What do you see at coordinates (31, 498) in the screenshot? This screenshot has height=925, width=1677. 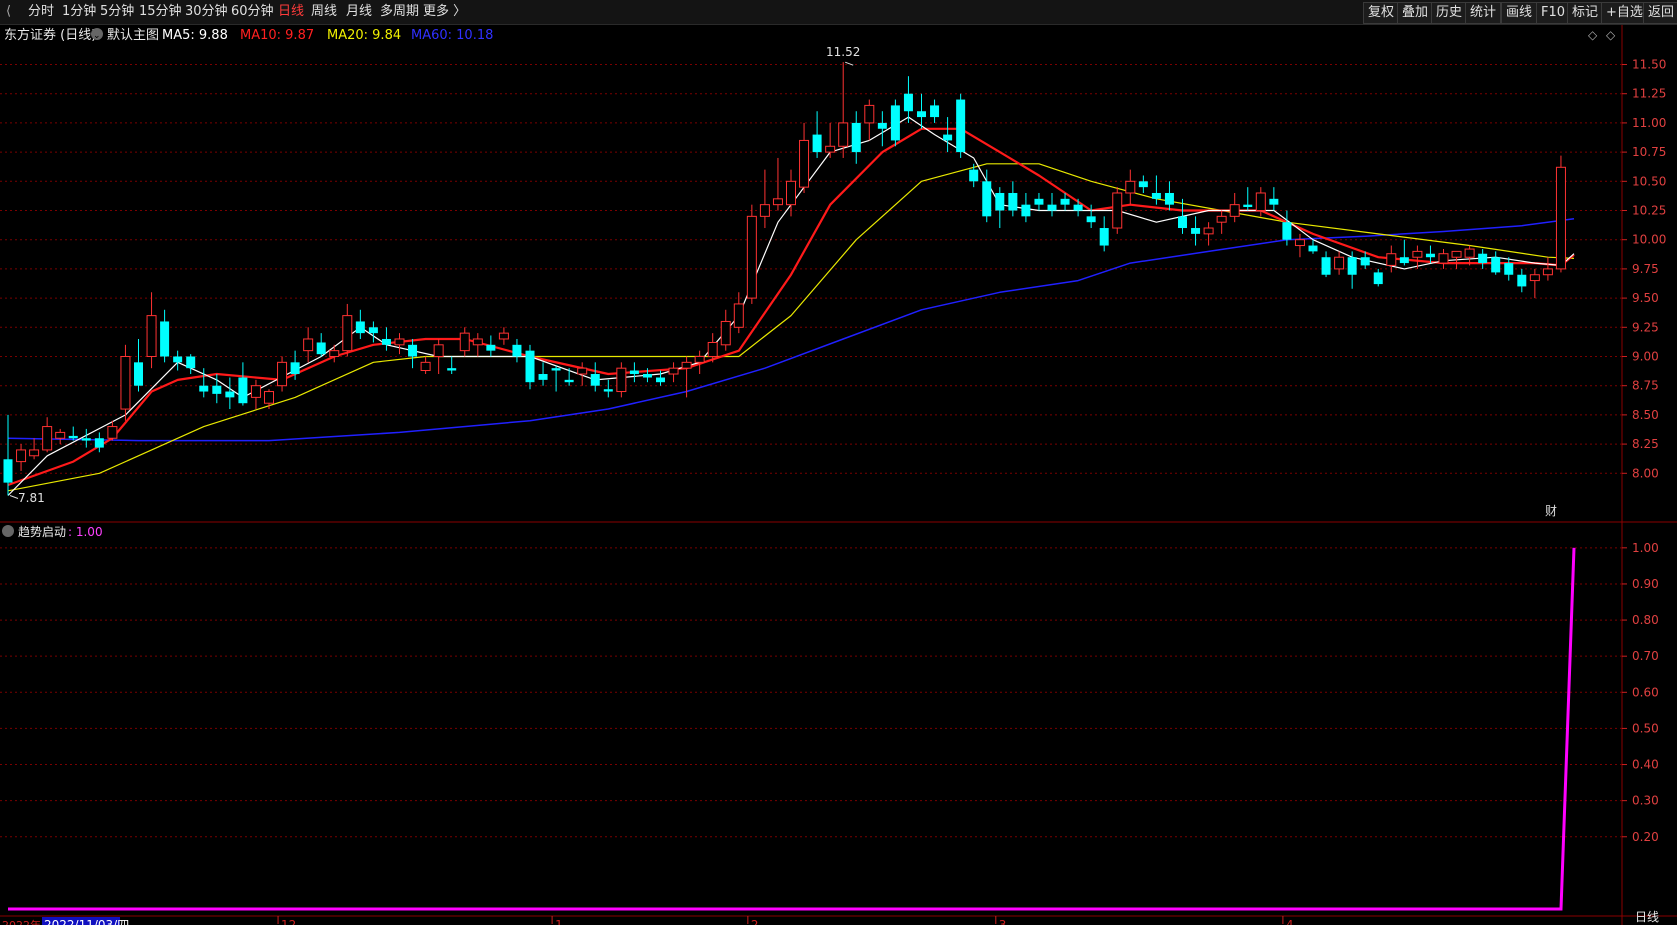 I see `low-price-label: 7.81` at bounding box center [31, 498].